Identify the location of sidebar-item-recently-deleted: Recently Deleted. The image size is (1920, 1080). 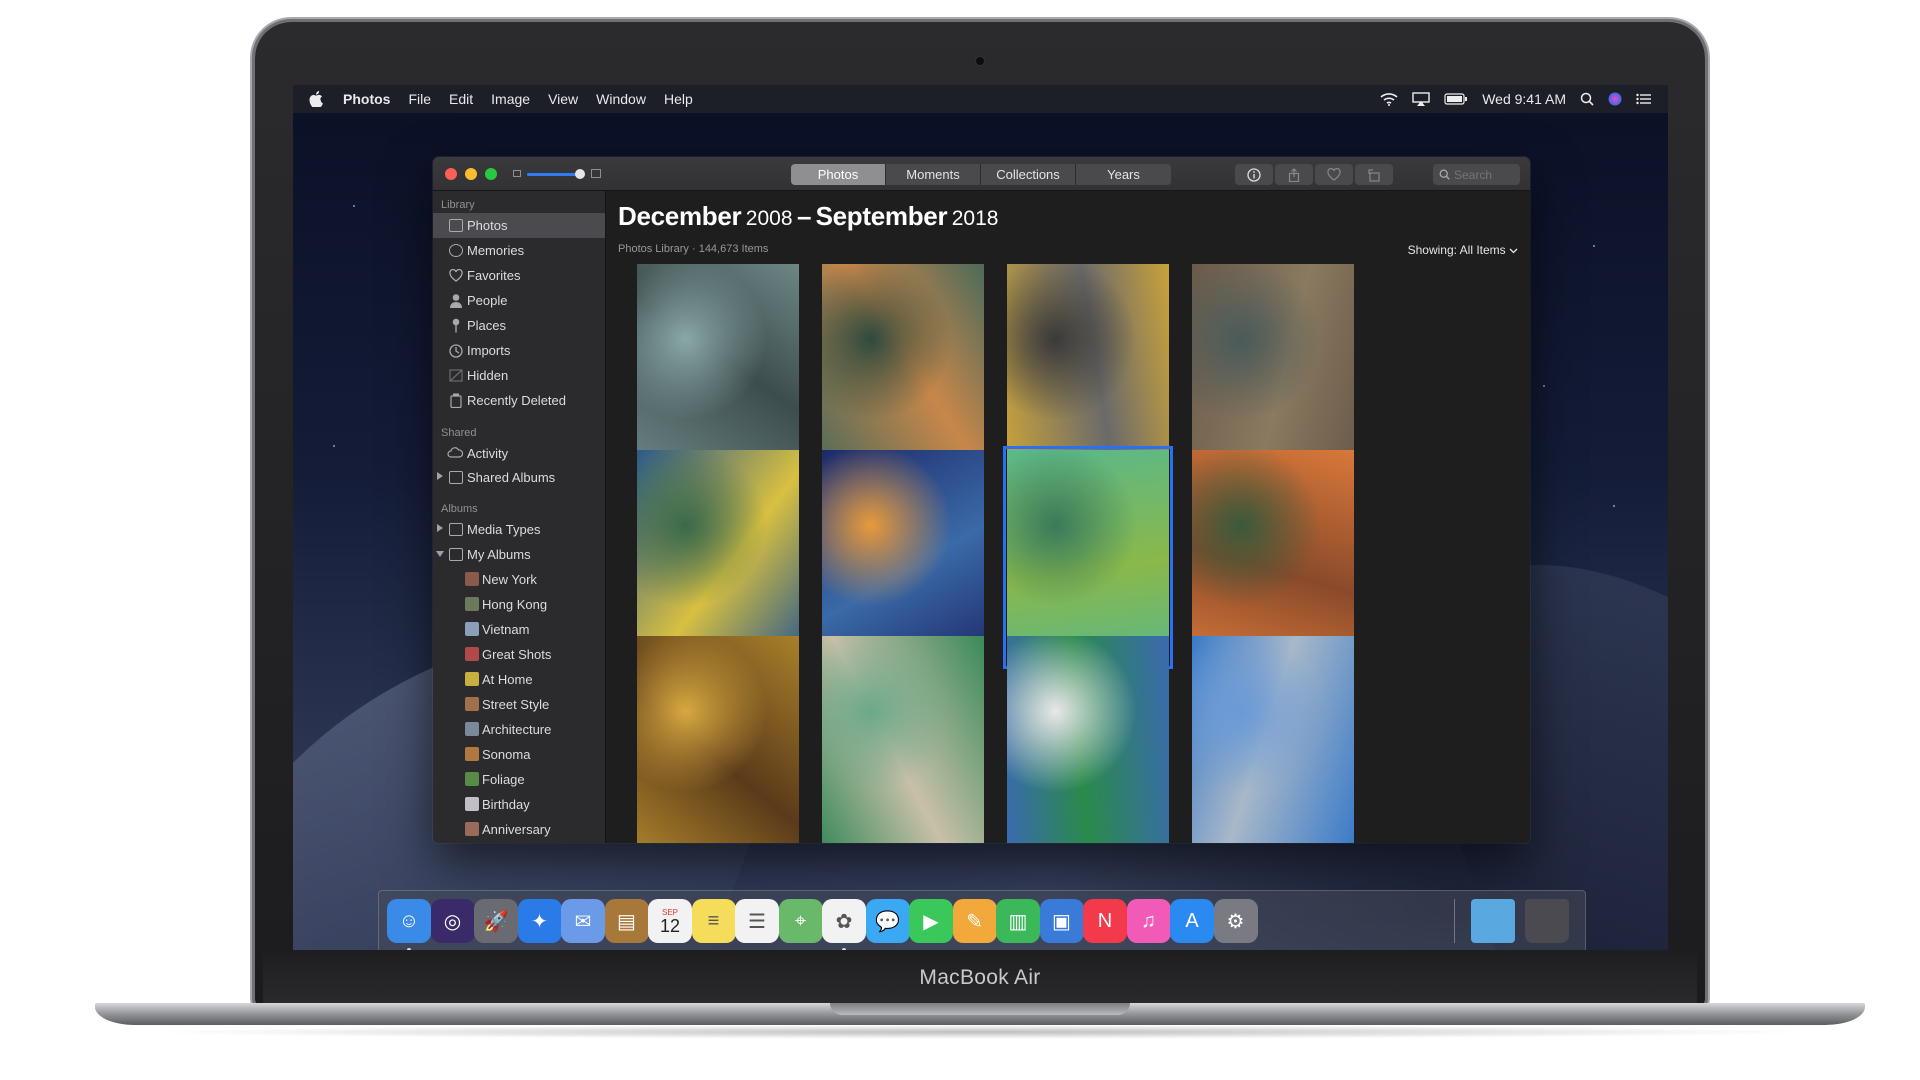
(519, 400).